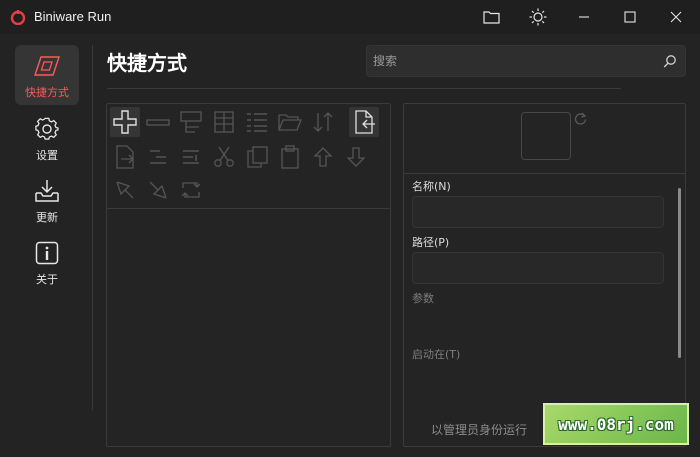 This screenshot has height=457, width=700. I want to click on run-as-admin-button: 以管理员身份运行, so click(479, 429).